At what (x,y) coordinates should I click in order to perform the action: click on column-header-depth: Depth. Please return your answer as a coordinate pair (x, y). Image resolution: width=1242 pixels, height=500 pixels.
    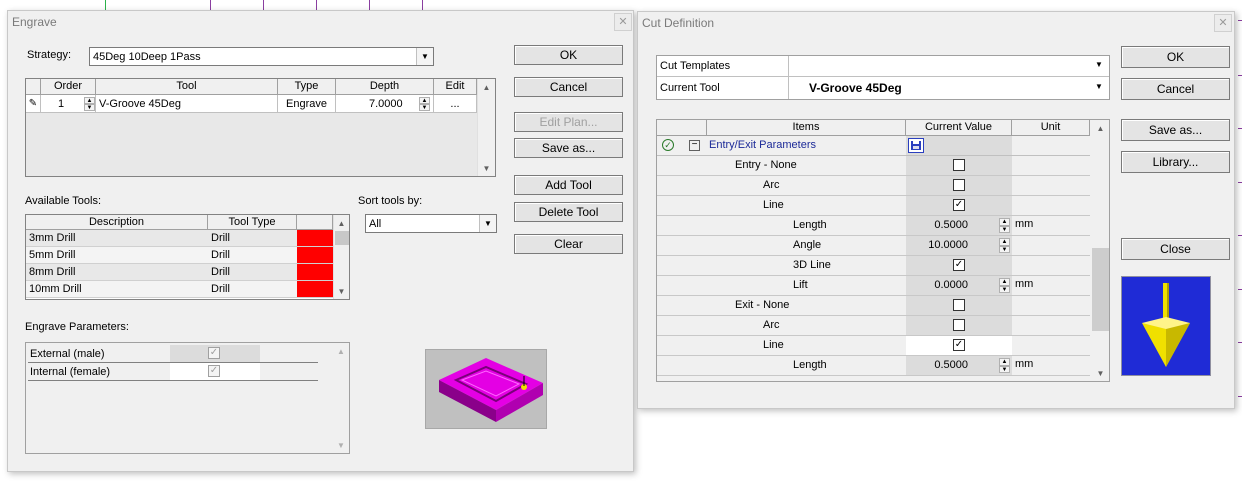
    Looking at the image, I should click on (385, 87).